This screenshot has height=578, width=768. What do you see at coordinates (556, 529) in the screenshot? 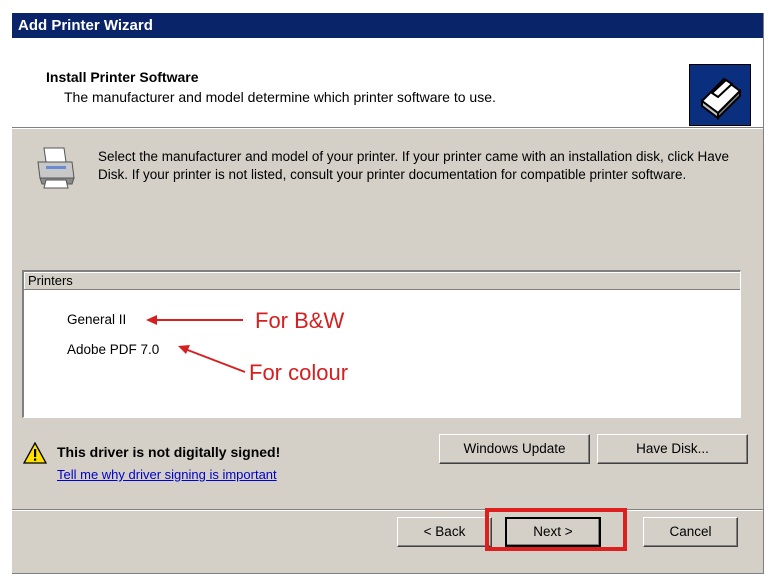
I see `next-button-highlight` at bounding box center [556, 529].